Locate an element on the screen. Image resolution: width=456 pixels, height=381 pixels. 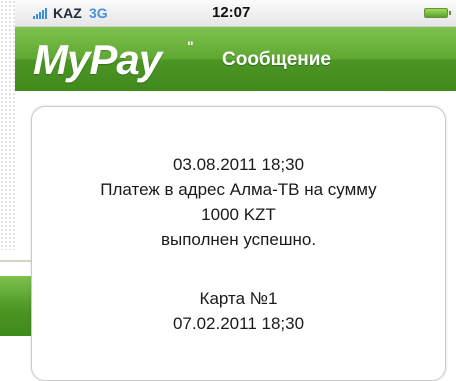
page-title: Сообщение is located at coordinates (276, 59).